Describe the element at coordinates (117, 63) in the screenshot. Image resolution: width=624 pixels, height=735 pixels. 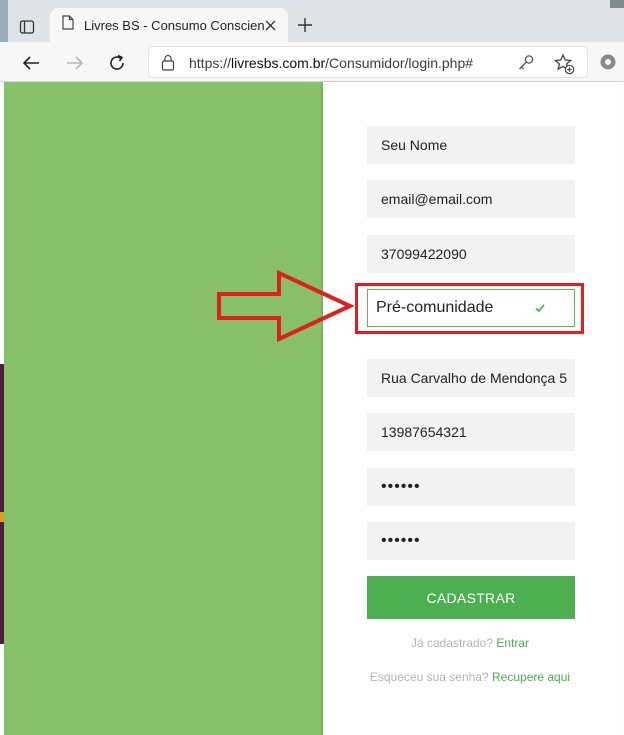
I see `refresh-icon` at that location.